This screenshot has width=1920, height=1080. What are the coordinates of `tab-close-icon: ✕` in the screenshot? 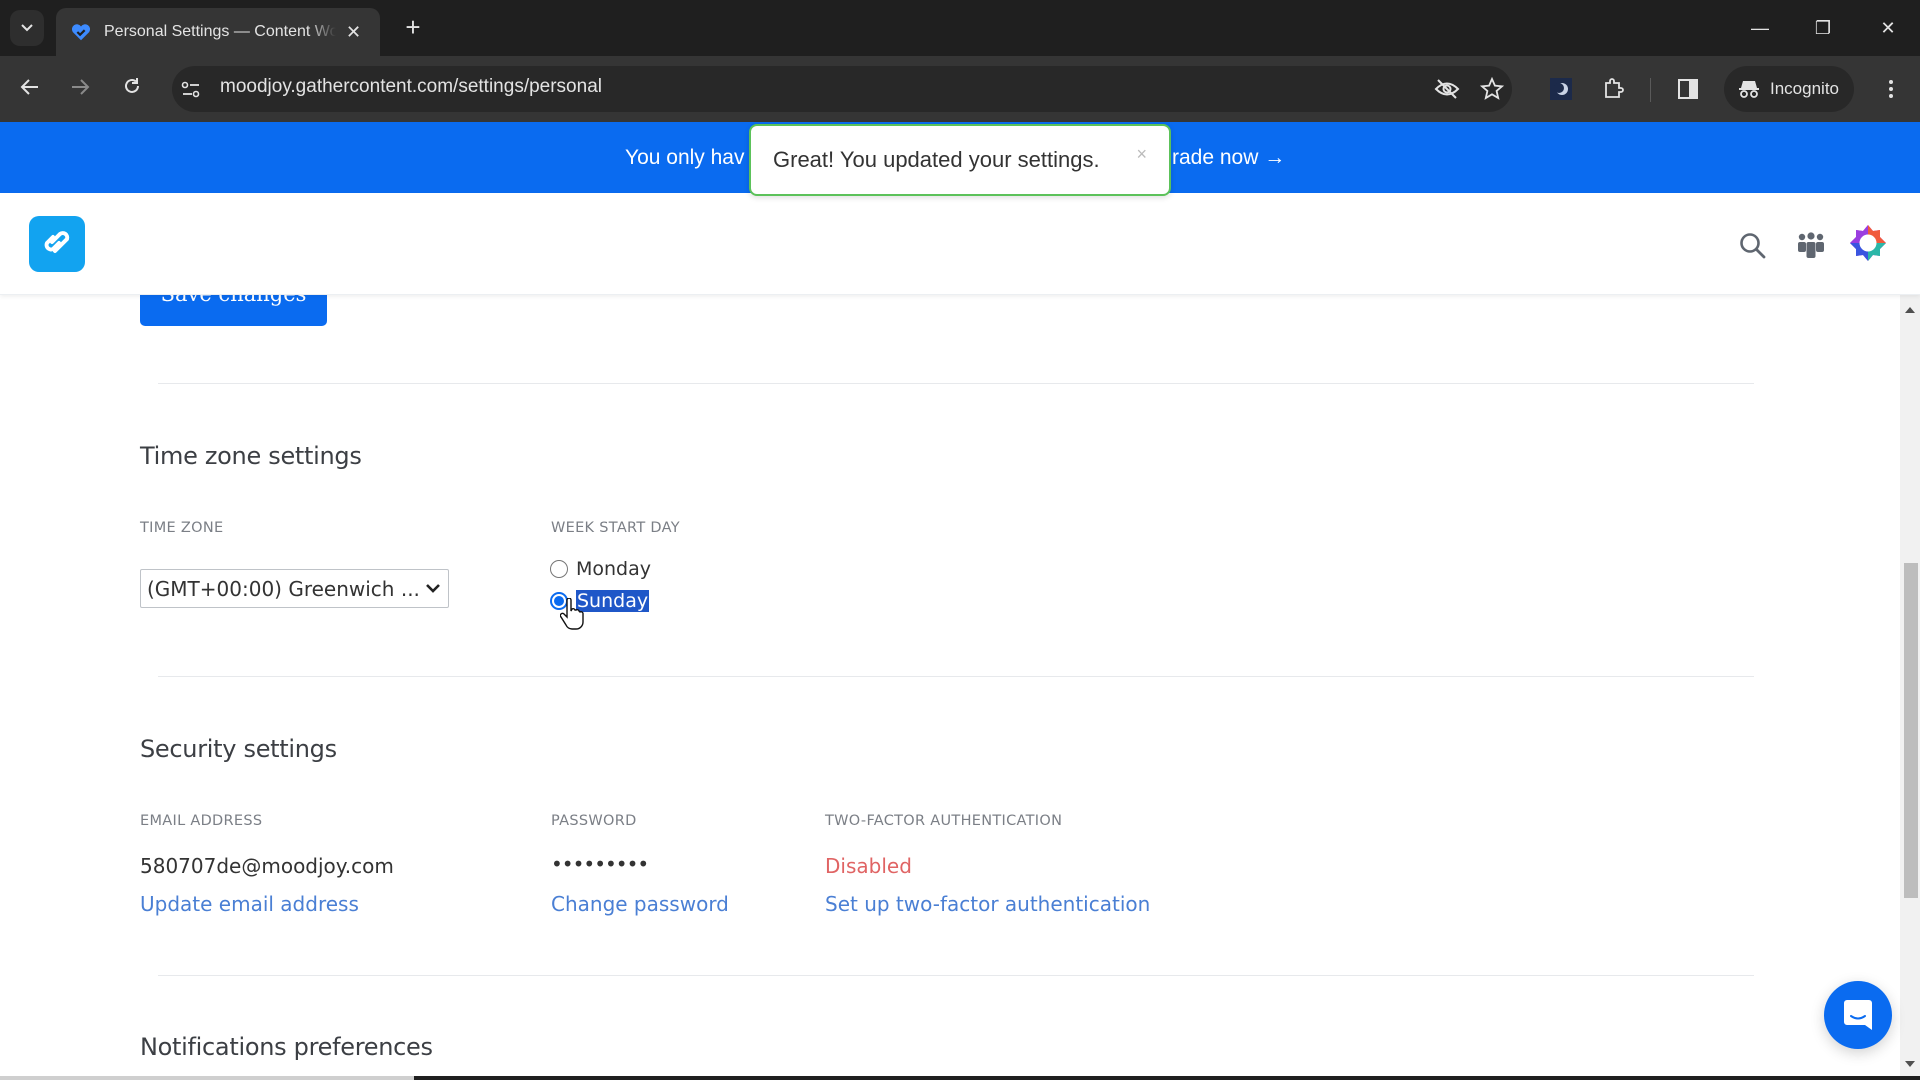 It's located at (353, 32).